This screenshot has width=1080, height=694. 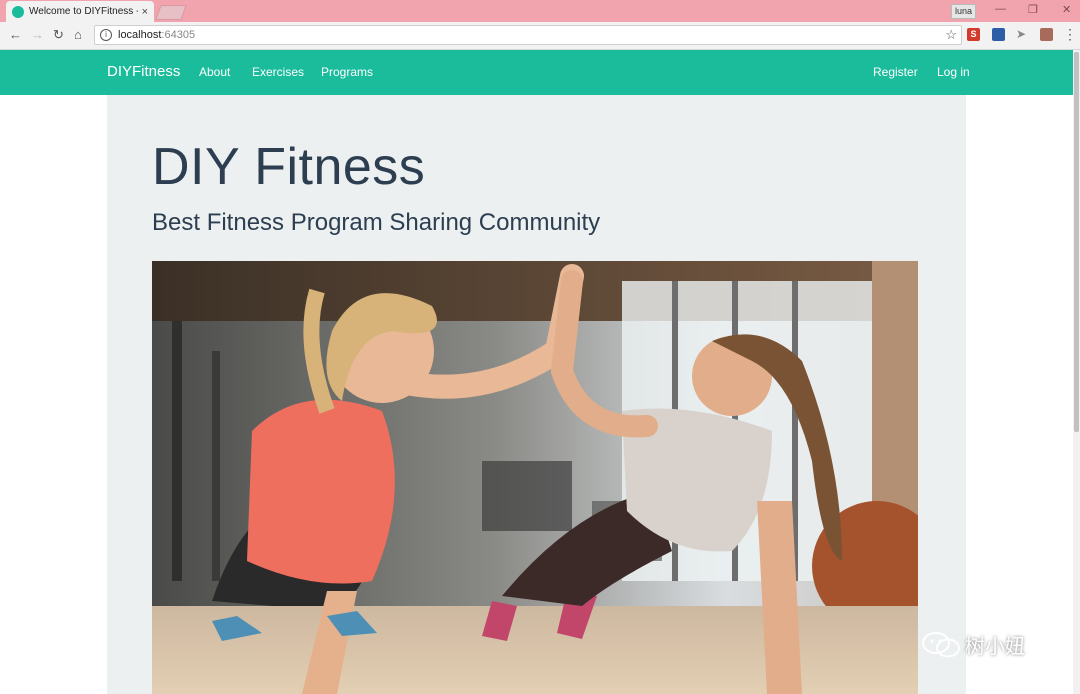 I want to click on page-title: DIY Fitness, so click(x=289, y=167).